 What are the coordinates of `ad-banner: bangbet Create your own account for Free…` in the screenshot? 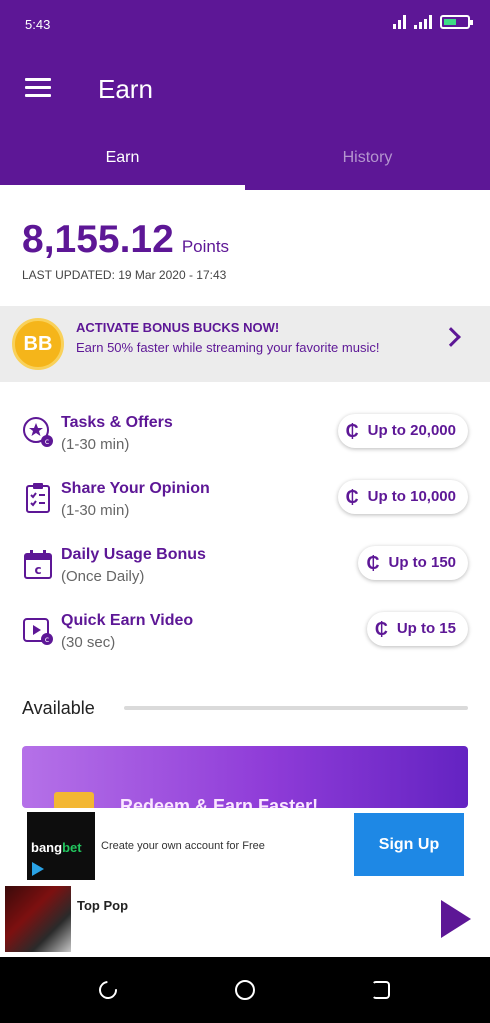 It's located at (245, 846).